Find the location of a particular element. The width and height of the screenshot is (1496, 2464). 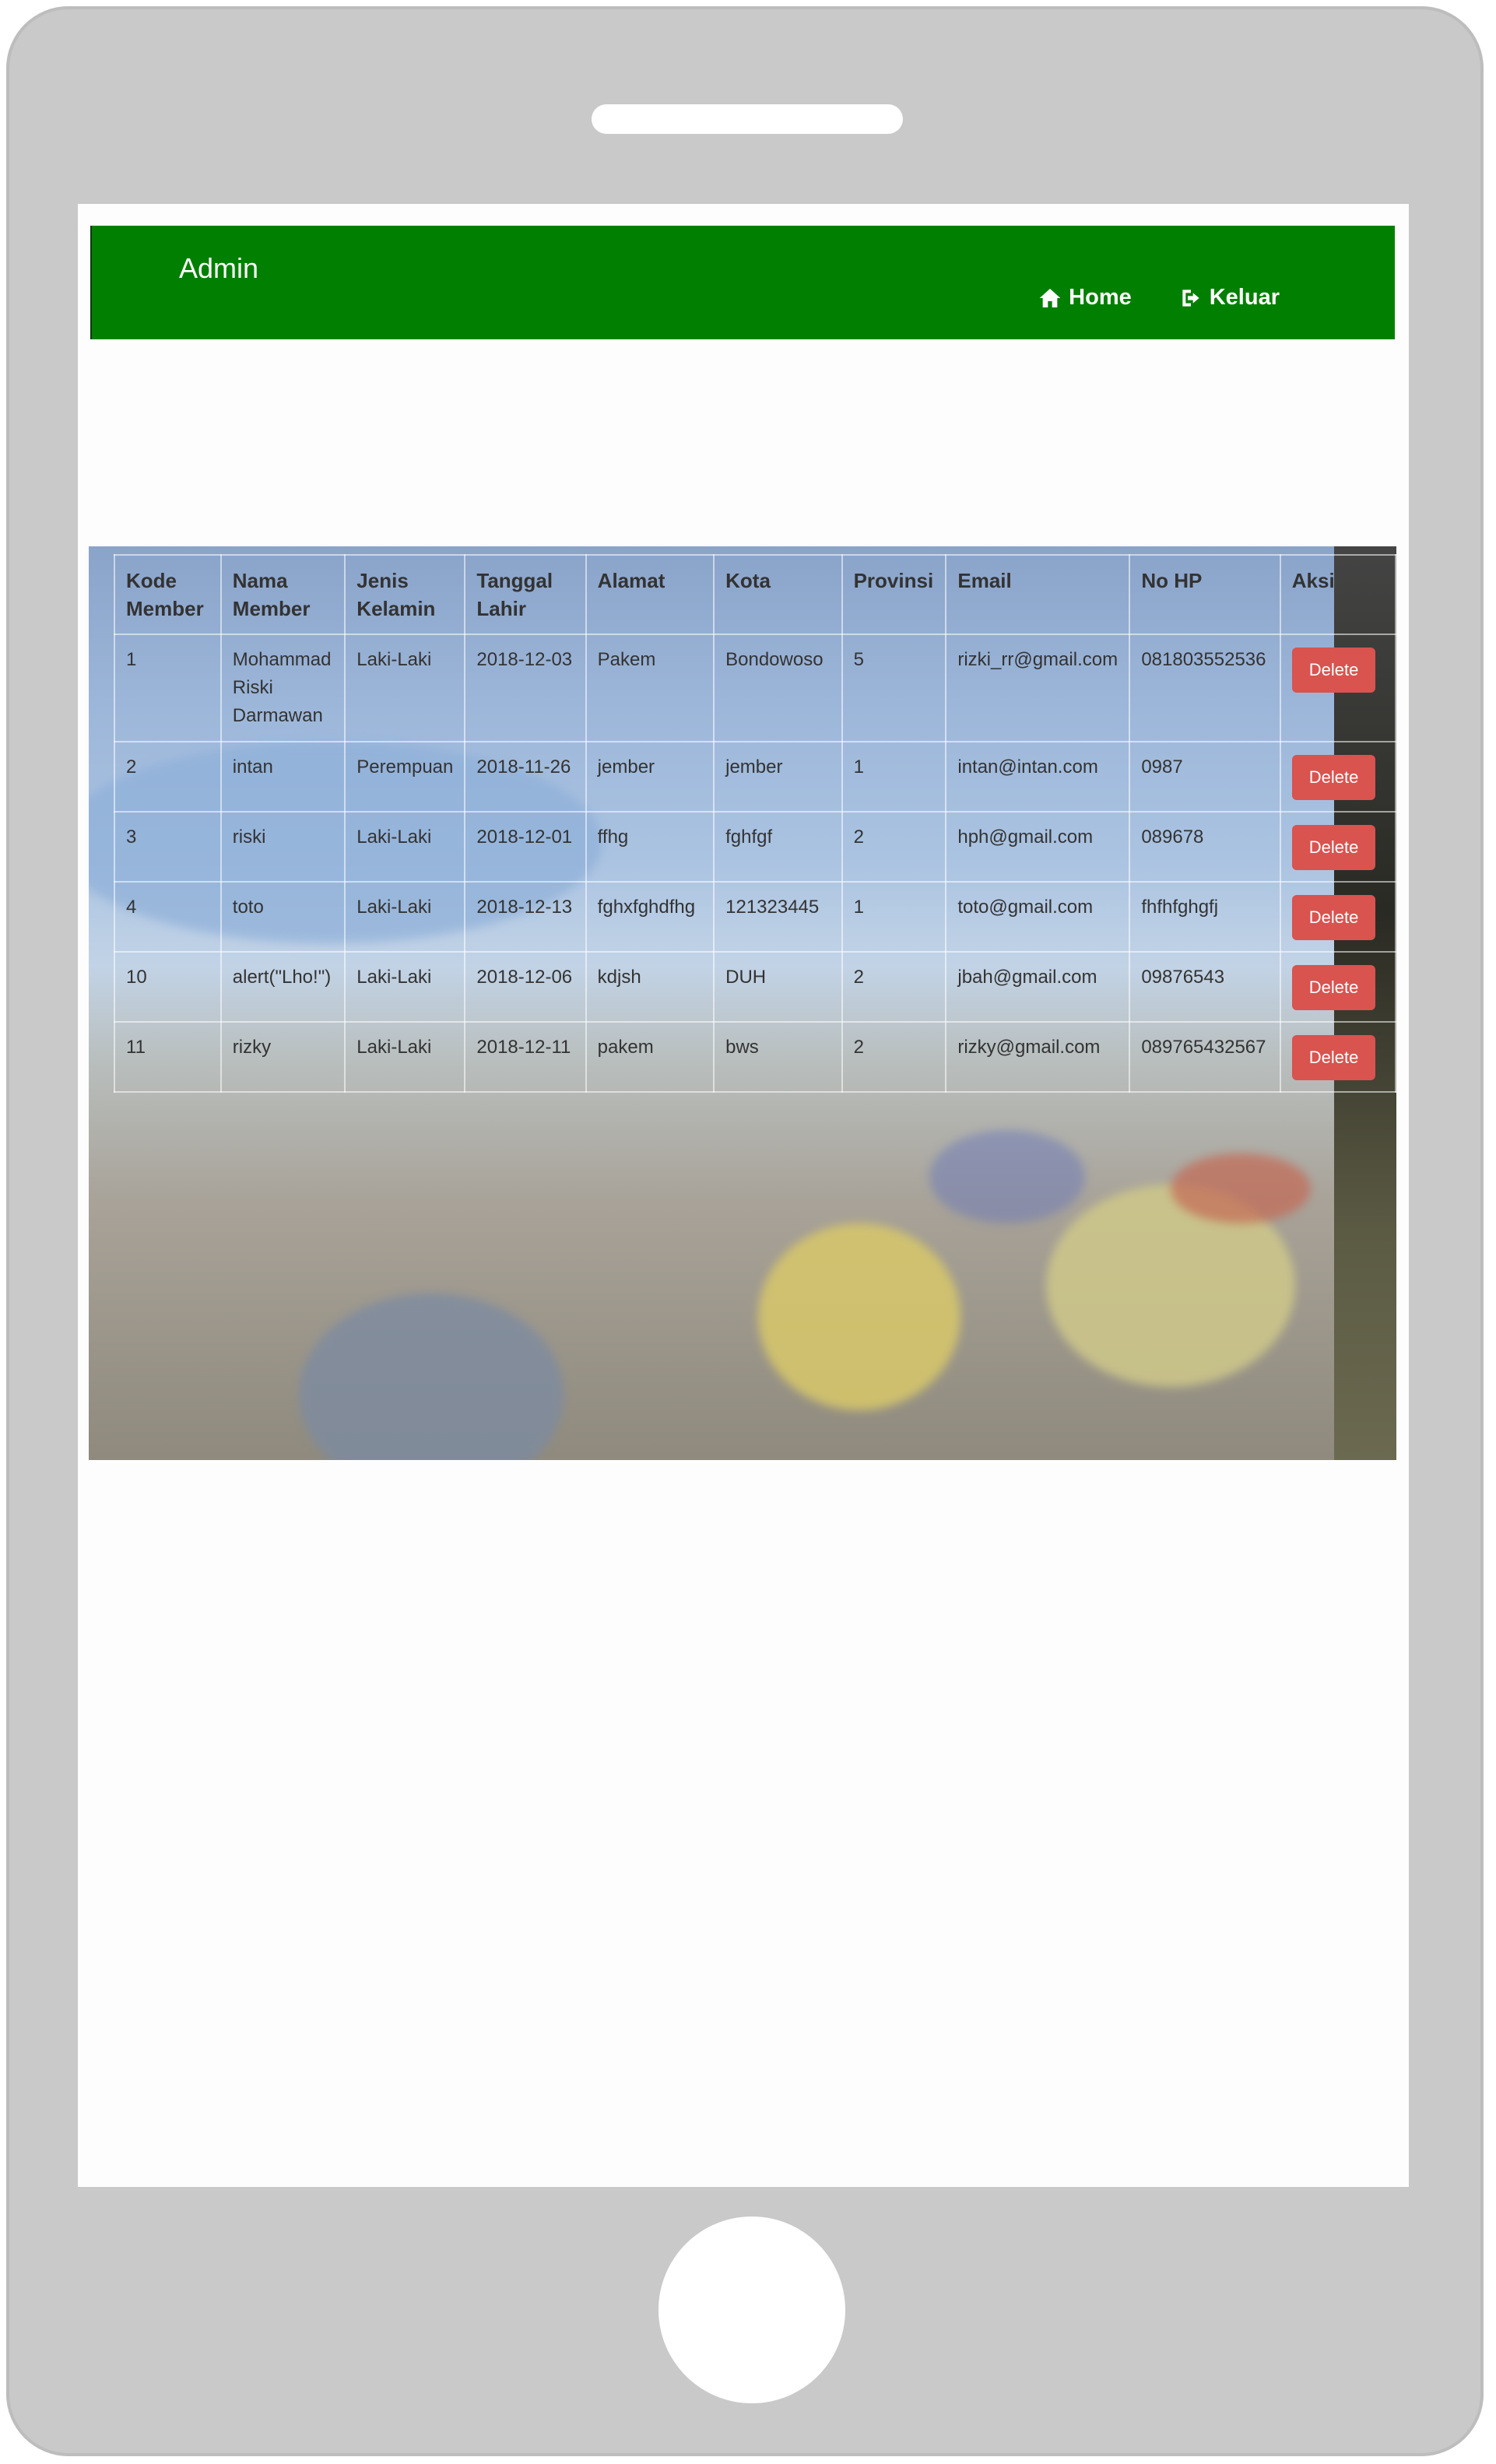

cell-email: rizky@gmail.com is located at coordinates (1038, 1057).